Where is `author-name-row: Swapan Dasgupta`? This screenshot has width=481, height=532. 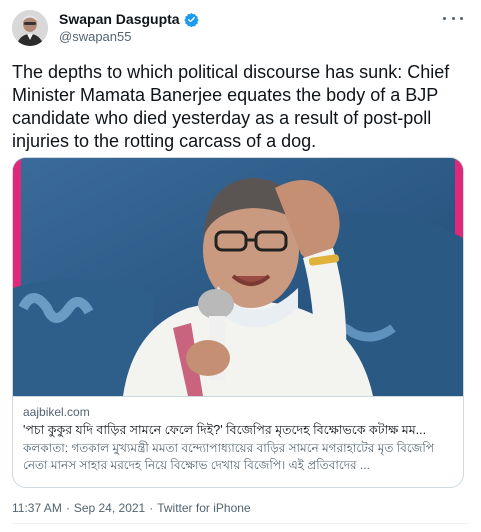
author-name-row: Swapan Dasgupta is located at coordinates (129, 19).